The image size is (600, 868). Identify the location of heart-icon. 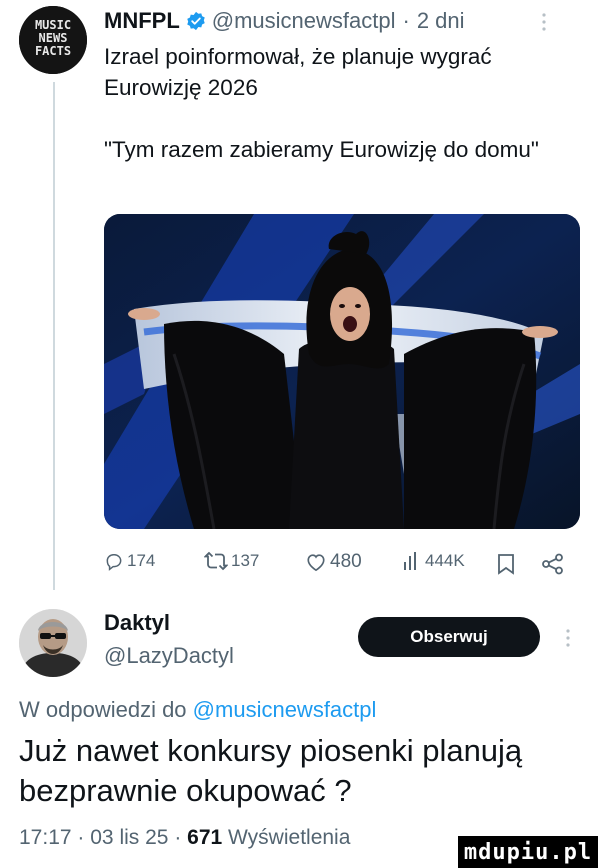
(316, 563).